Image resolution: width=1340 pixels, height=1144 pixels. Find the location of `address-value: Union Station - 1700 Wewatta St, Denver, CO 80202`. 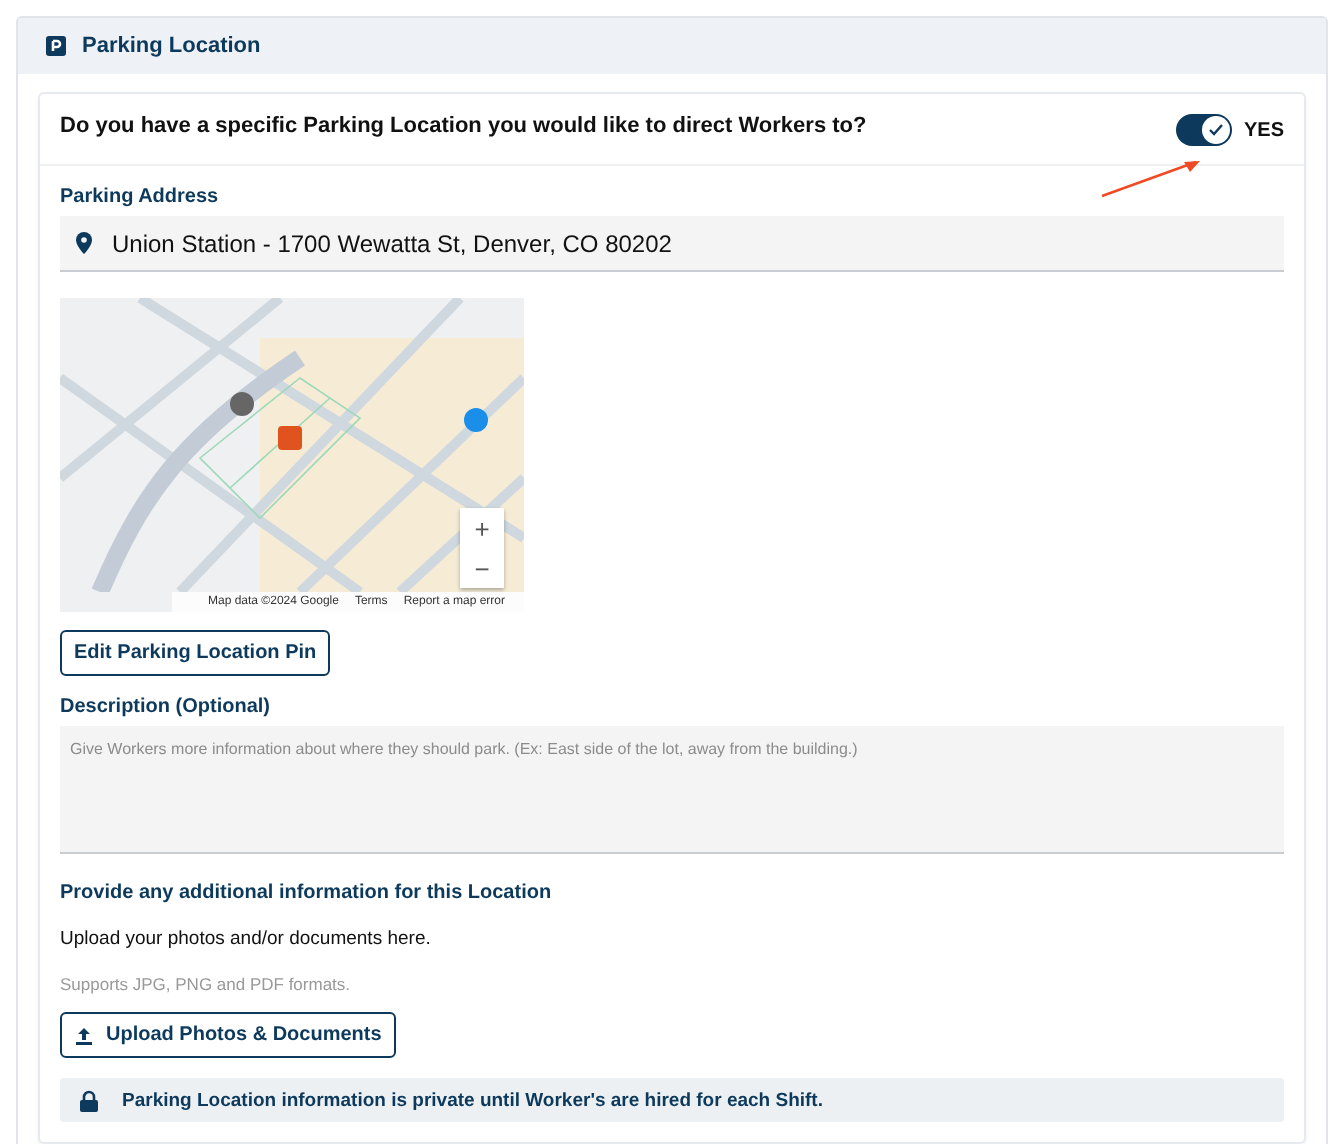

address-value: Union Station - 1700 Wewatta St, Denver, CO 80202 is located at coordinates (392, 243).